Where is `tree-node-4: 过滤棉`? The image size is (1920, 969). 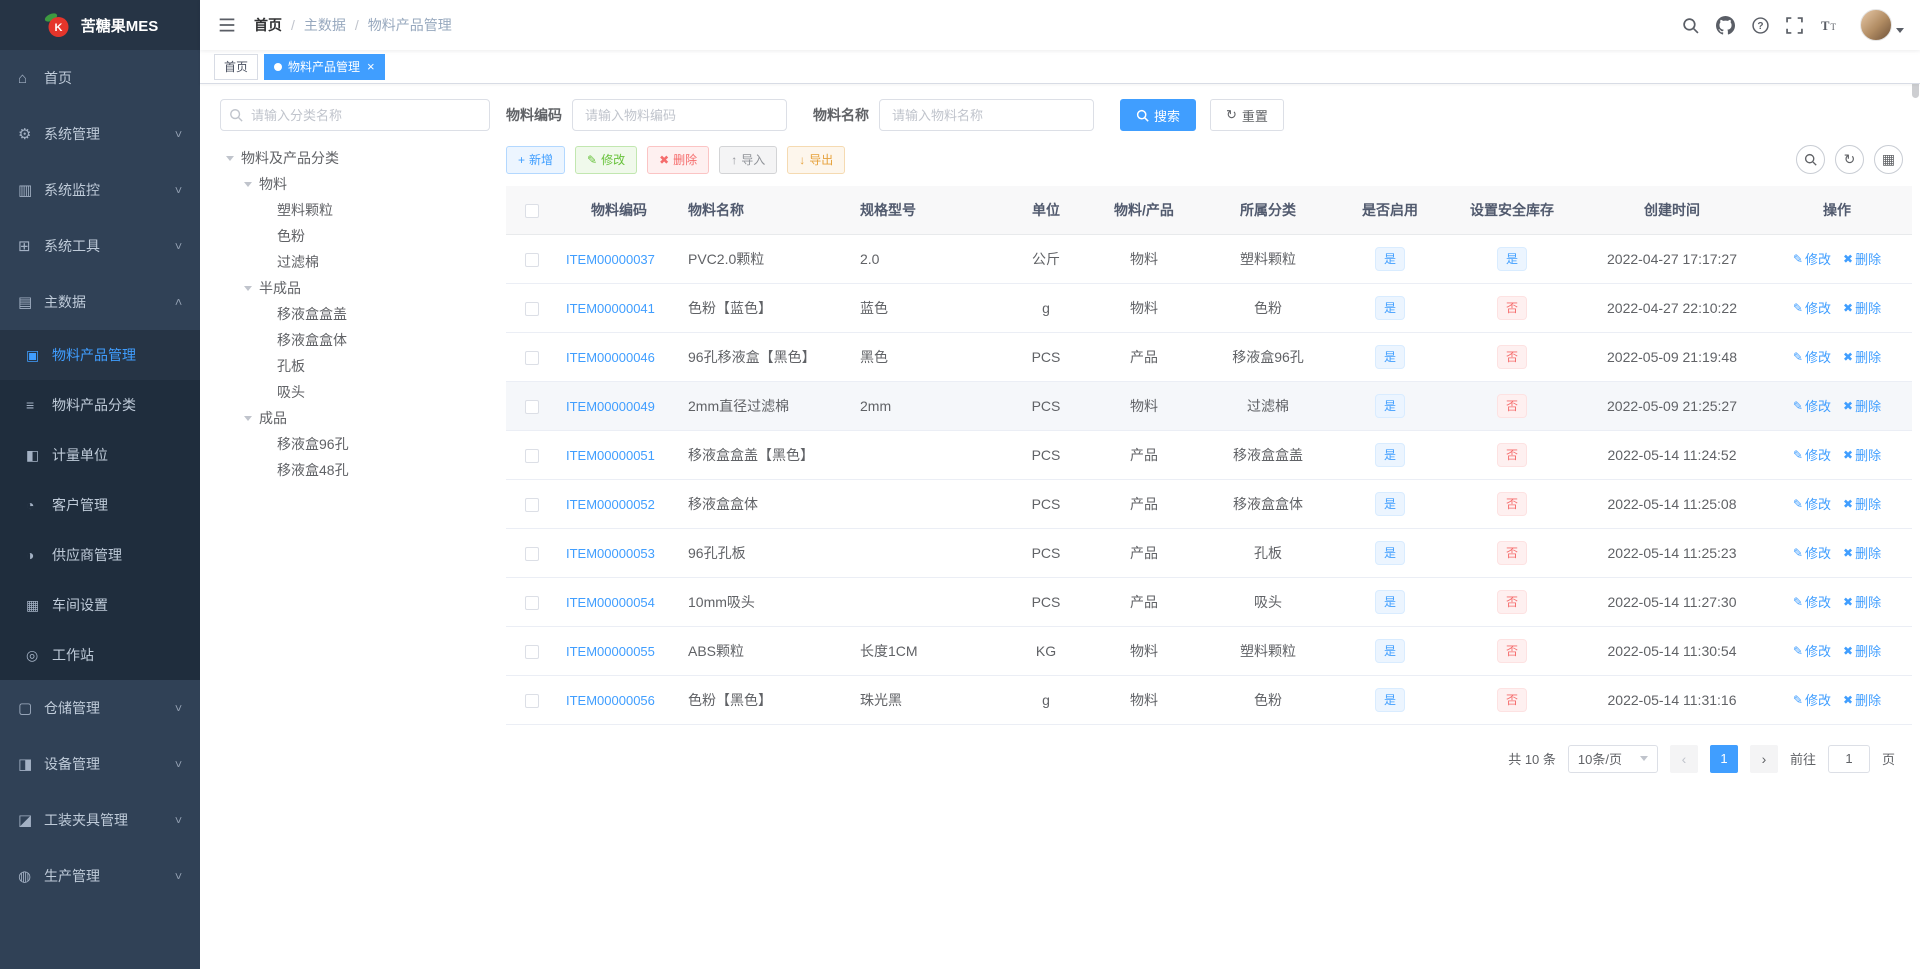 tree-node-4: 过滤棉 is located at coordinates (355, 262).